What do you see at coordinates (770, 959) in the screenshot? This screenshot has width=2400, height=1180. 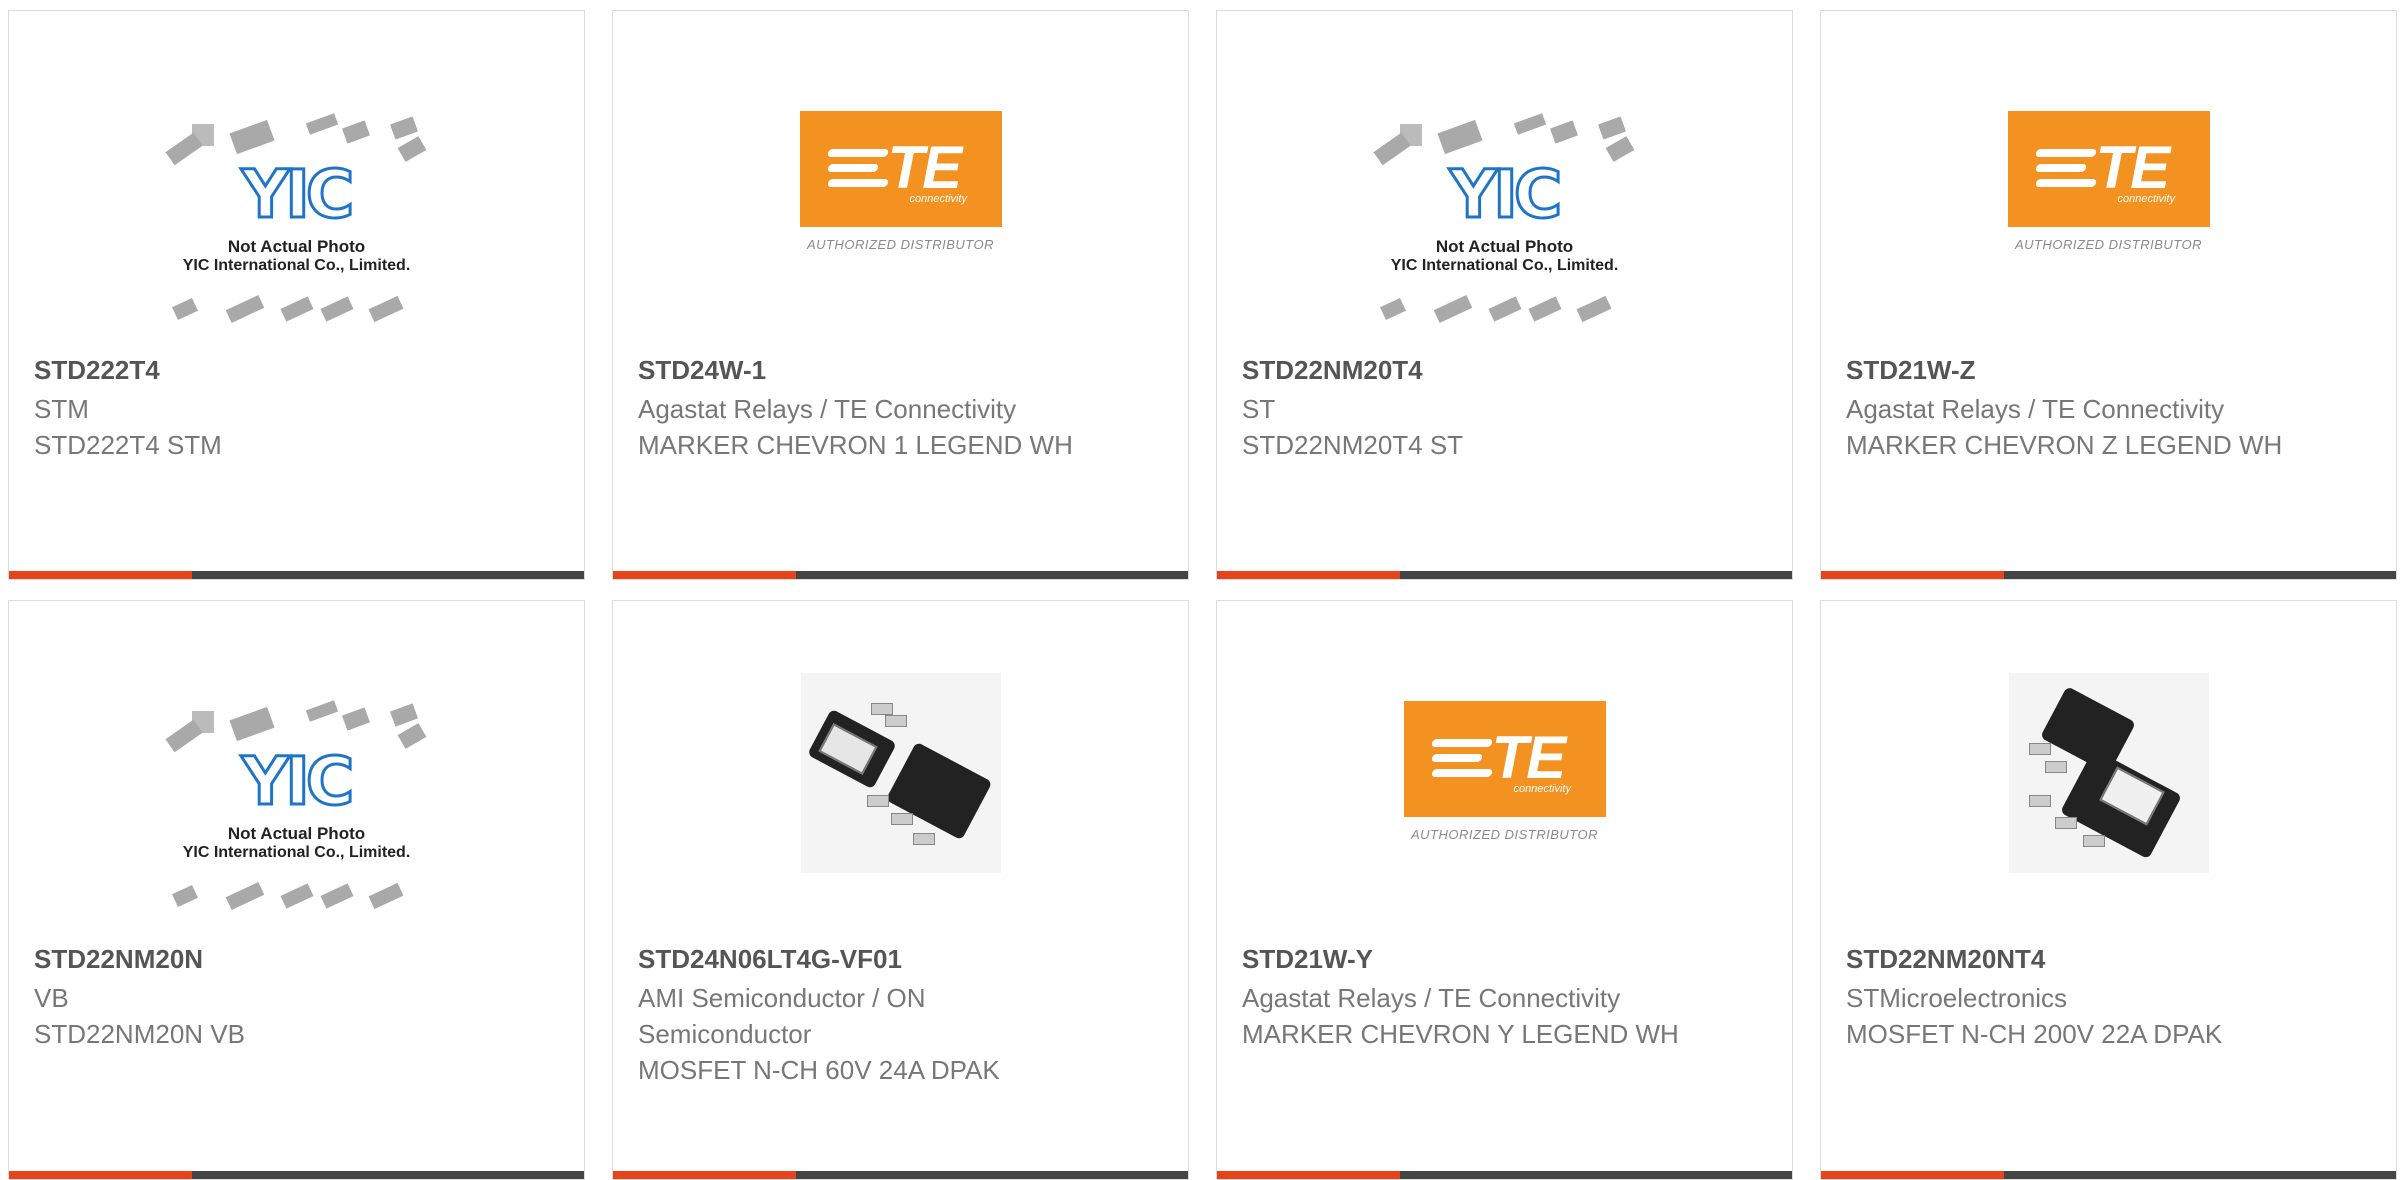 I see `part-number: STD24N06LT4G-VF01` at bounding box center [770, 959].